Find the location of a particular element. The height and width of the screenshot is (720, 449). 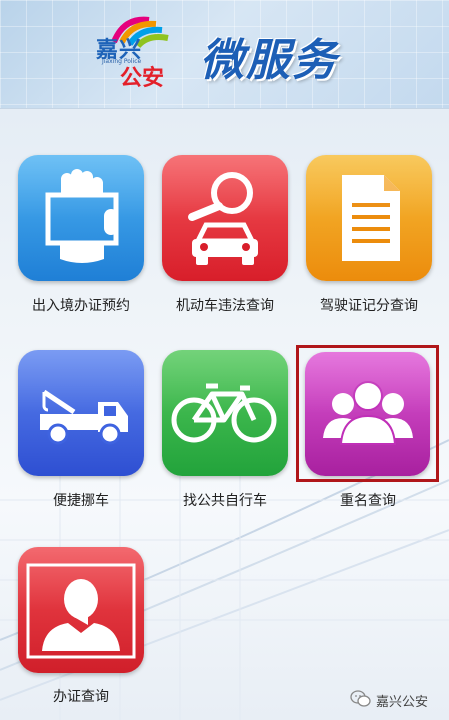

service-tile-public-bike is located at coordinates (225, 413).